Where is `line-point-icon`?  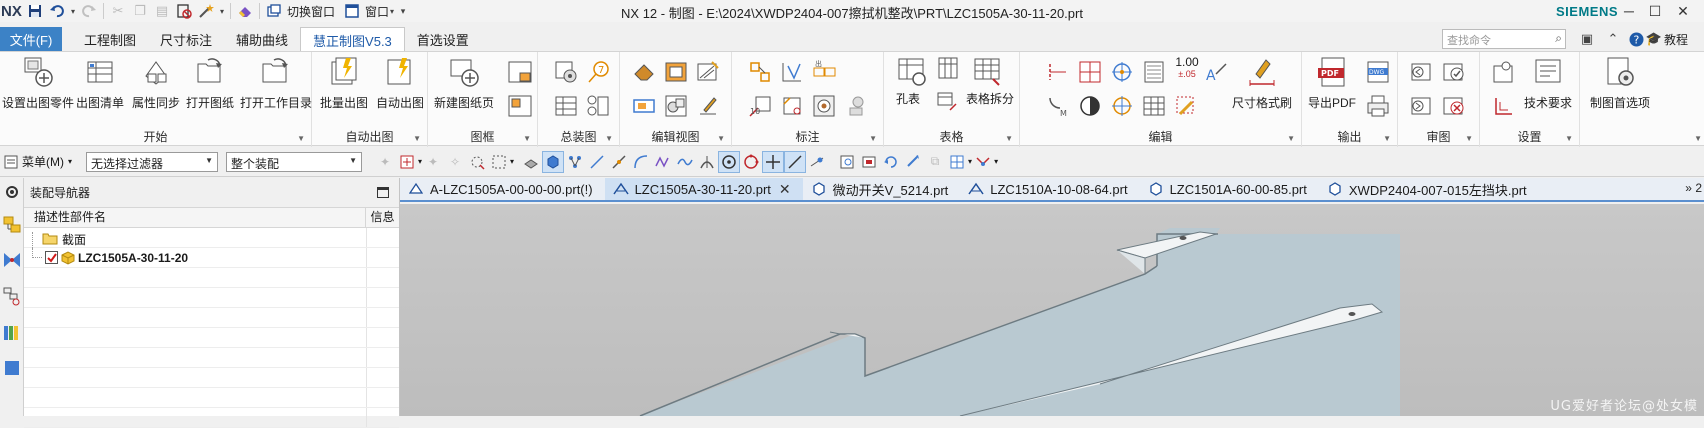 line-point-icon is located at coordinates (795, 161).